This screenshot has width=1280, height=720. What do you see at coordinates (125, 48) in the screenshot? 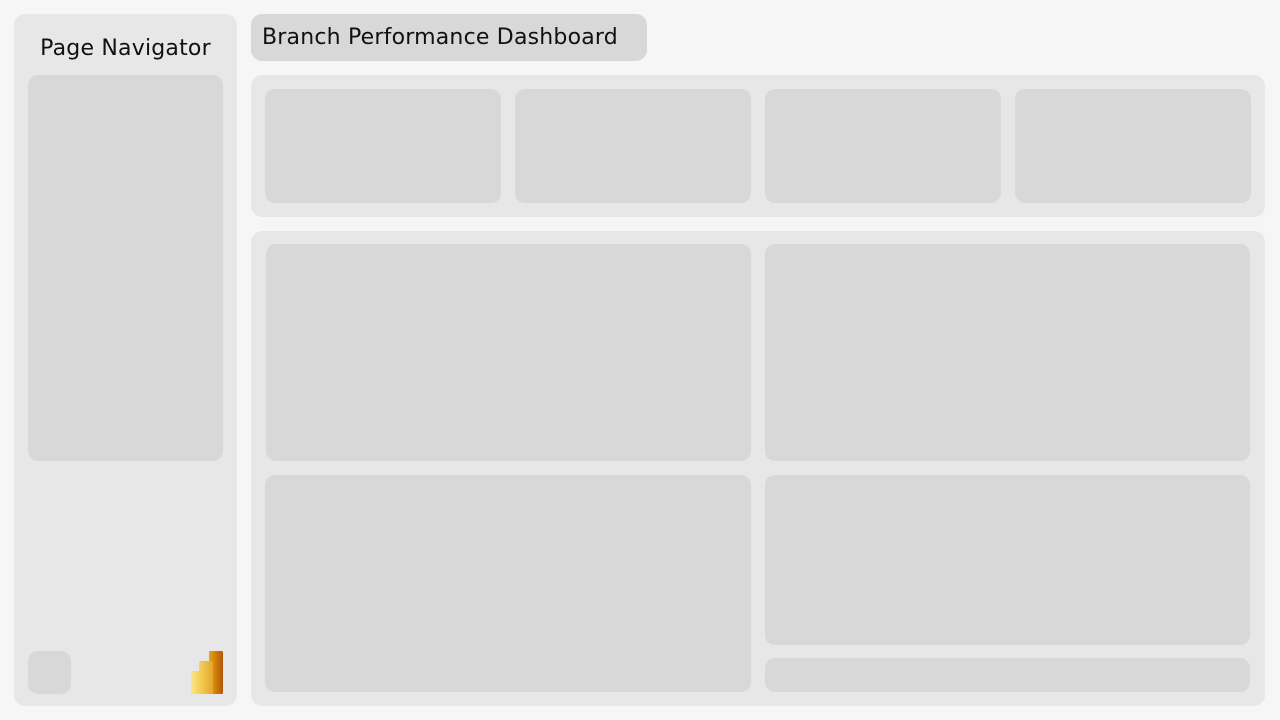
I see `page-navigator-title: Page Navigator` at bounding box center [125, 48].